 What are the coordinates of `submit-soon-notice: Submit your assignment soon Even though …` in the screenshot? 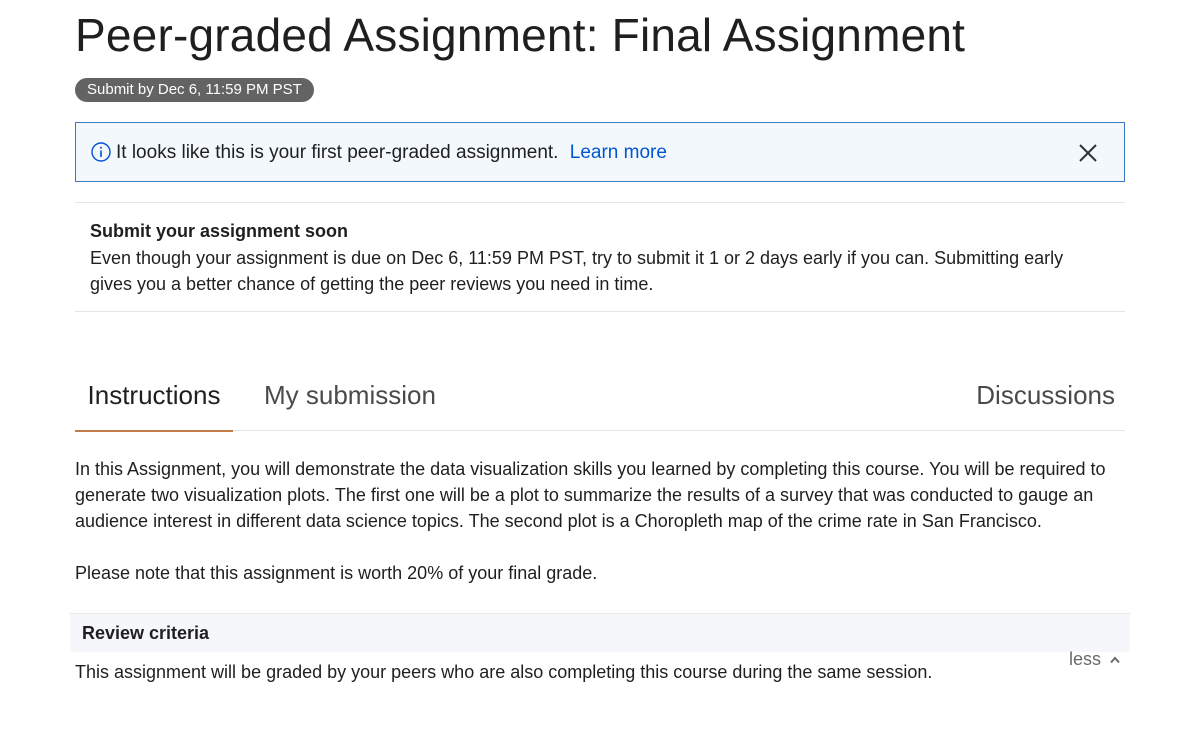 It's located at (600, 257).